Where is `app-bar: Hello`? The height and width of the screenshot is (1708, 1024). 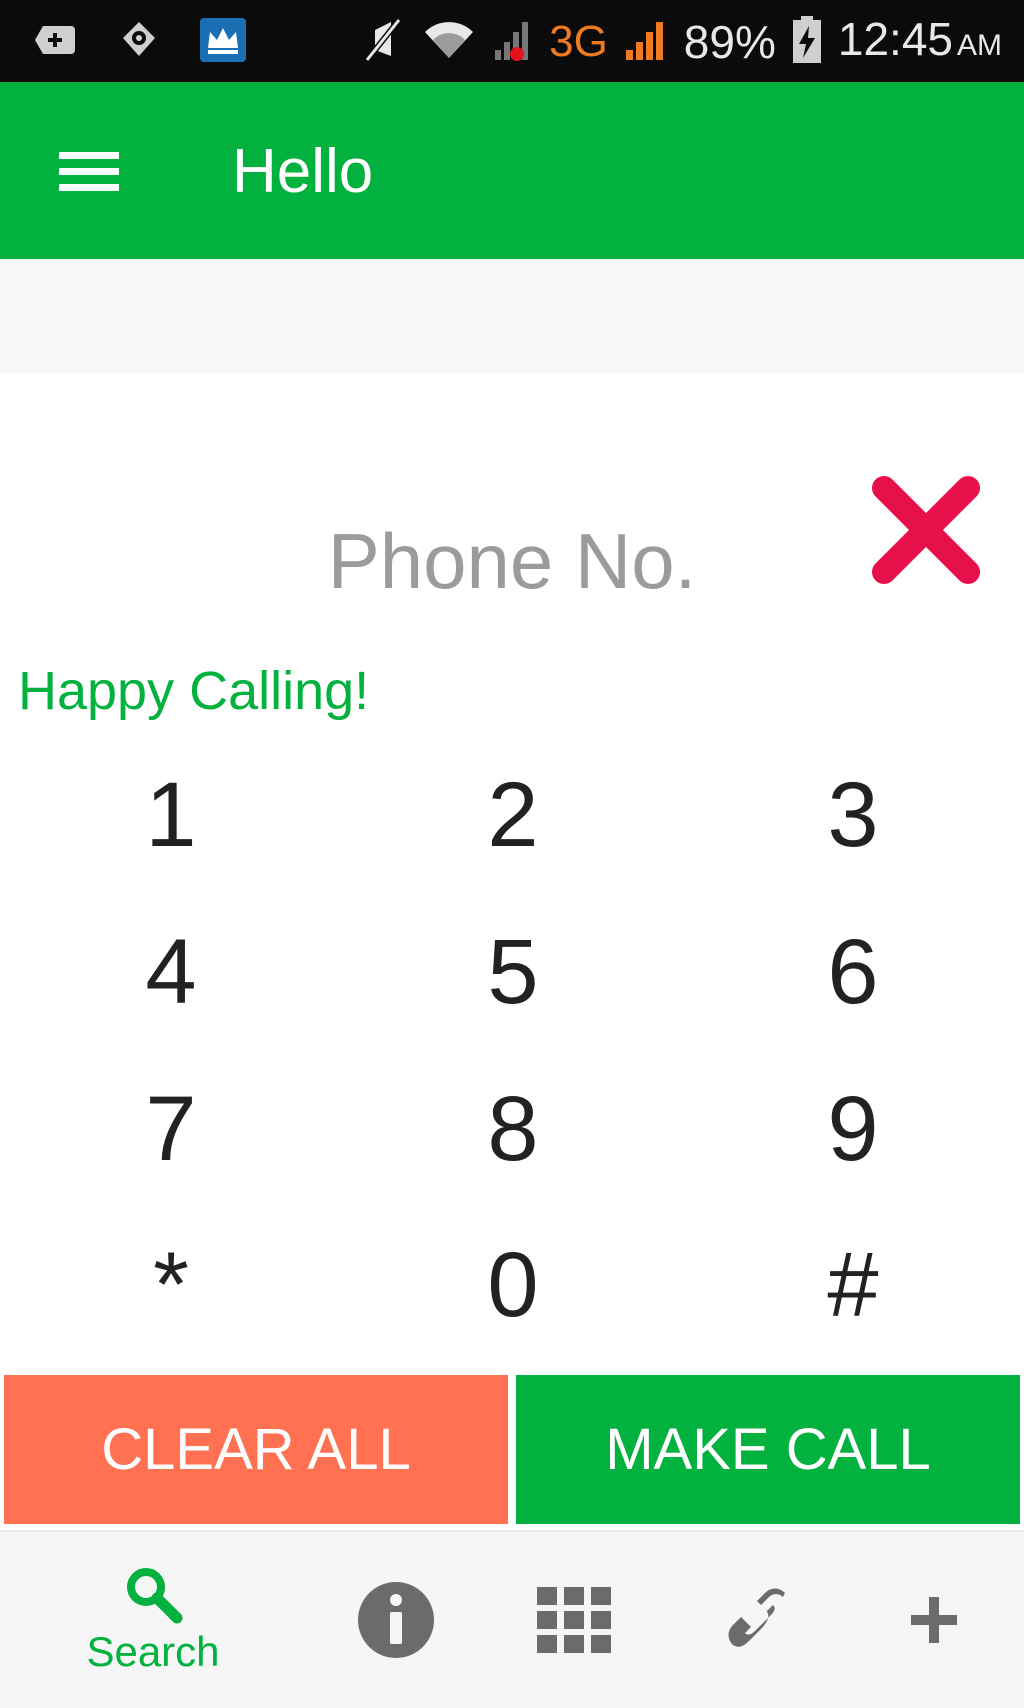
app-bar: Hello is located at coordinates (512, 170).